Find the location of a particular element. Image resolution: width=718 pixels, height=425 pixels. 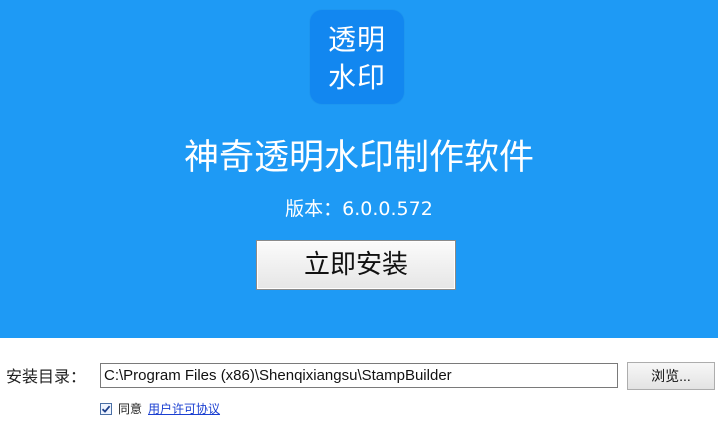

install-dir-input is located at coordinates (359, 375).